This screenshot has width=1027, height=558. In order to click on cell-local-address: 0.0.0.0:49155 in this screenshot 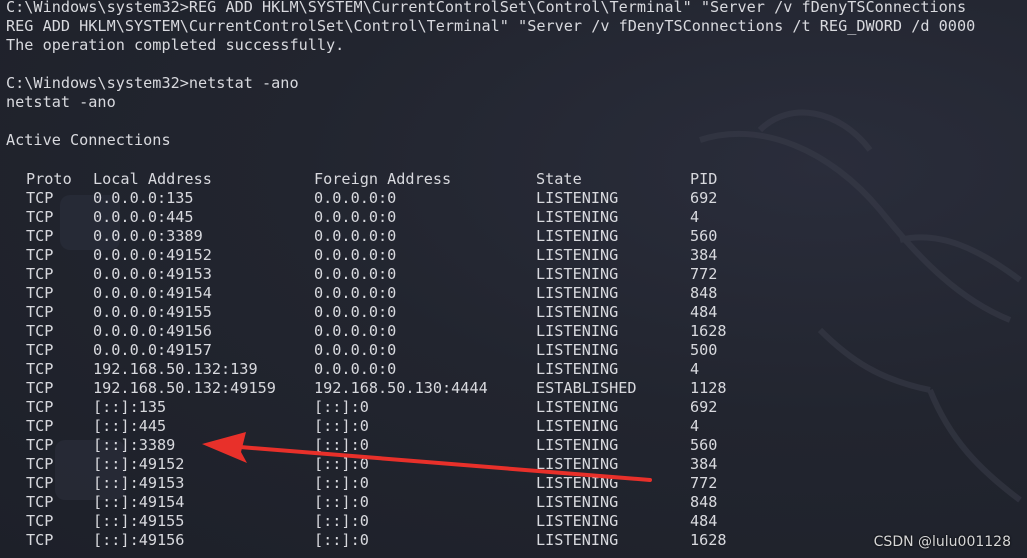, I will do `click(152, 312)`.